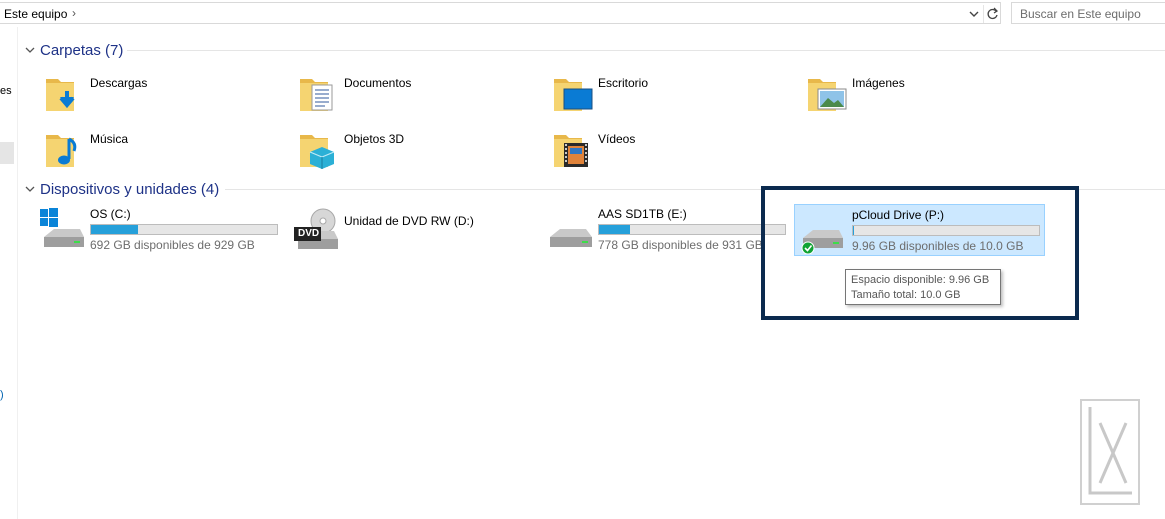  I want to click on devices-group-title: Dispositivos y unidades (4), so click(130, 189).